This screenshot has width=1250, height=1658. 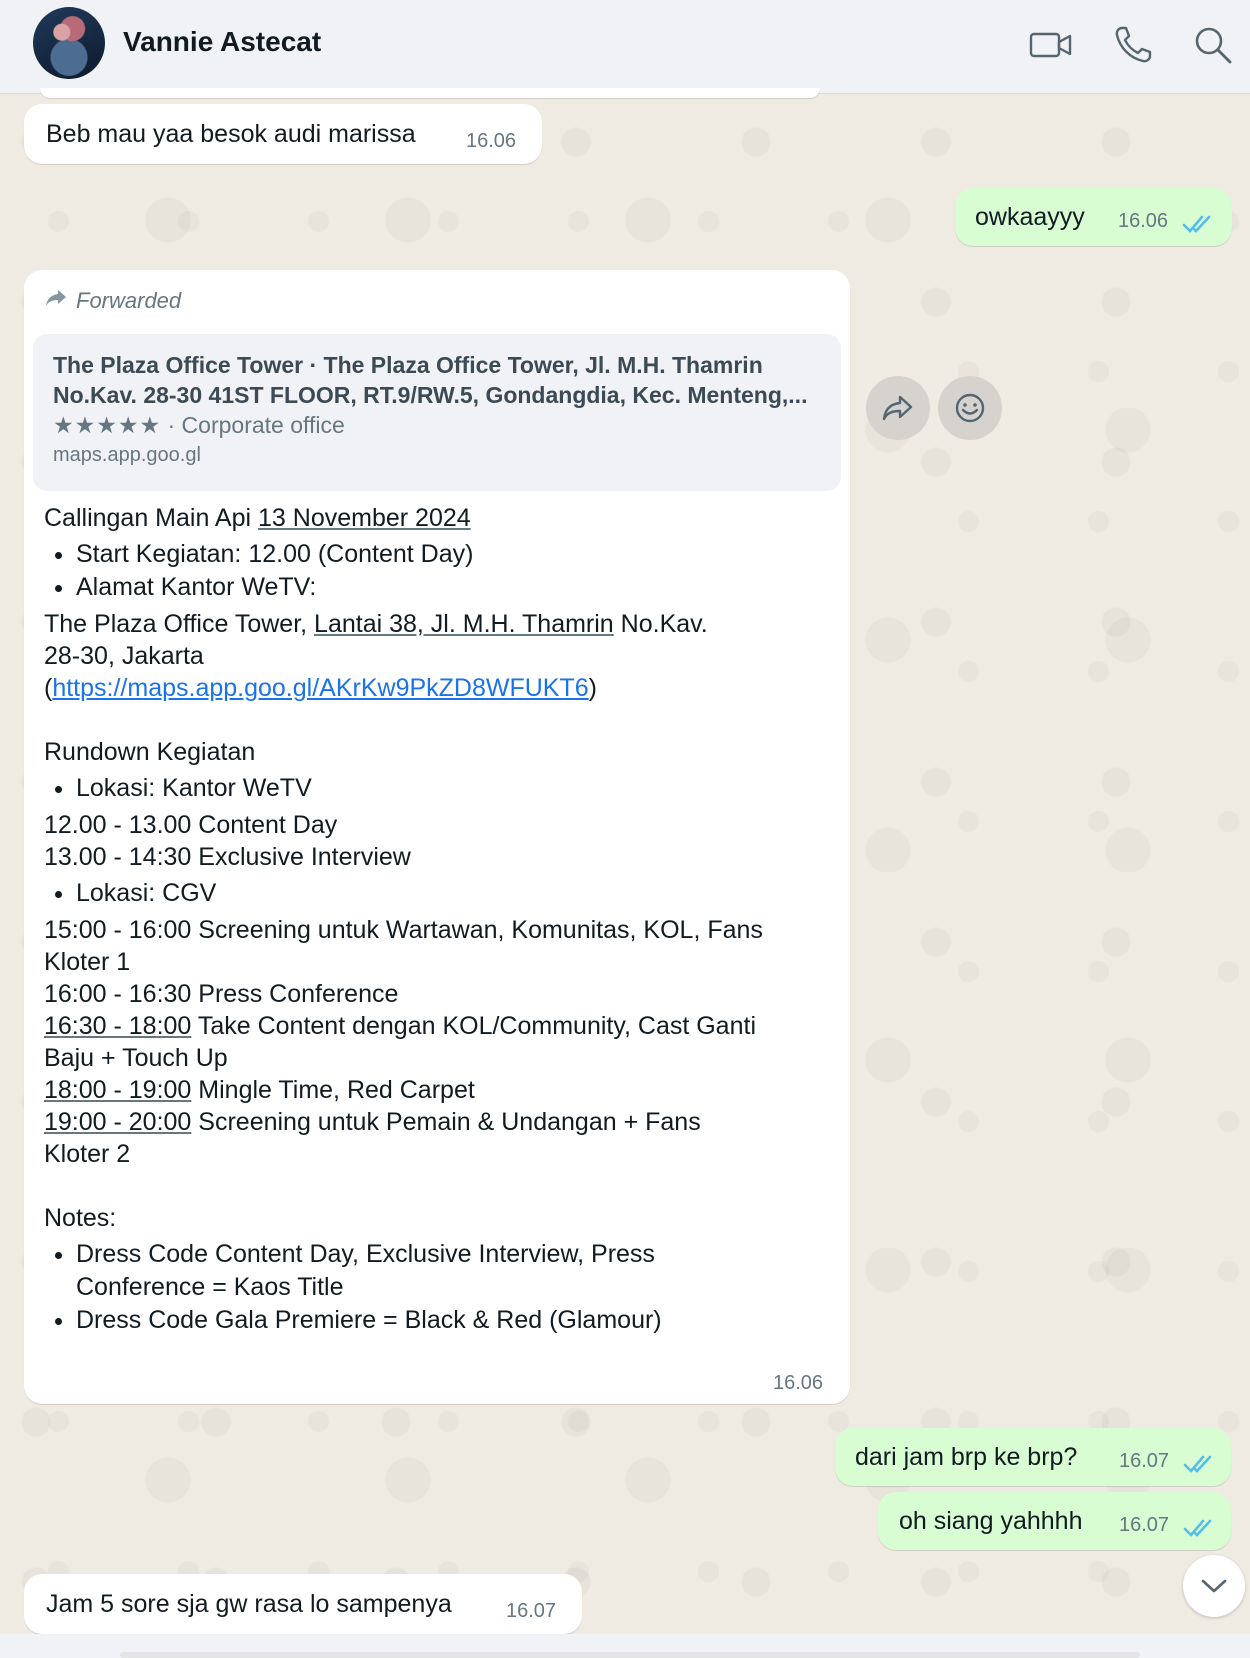 What do you see at coordinates (150, 752) in the screenshot?
I see `rundown-title: Rundown Kegiatan` at bounding box center [150, 752].